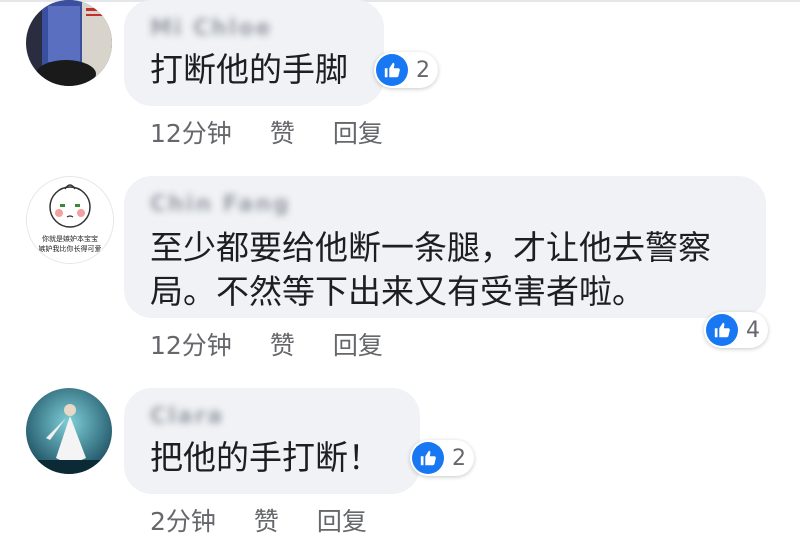  I want to click on comment-author: Chin Fang, so click(220, 204).